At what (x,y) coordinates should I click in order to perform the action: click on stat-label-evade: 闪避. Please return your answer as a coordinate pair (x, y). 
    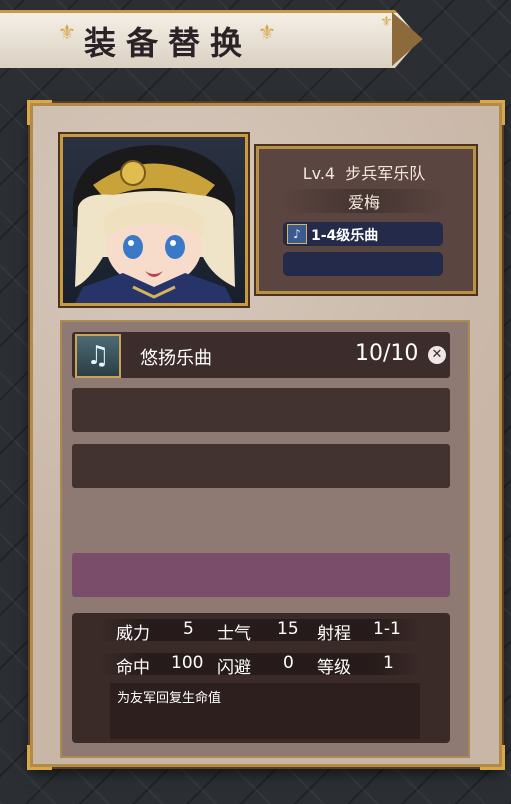
    Looking at the image, I should click on (234, 668).